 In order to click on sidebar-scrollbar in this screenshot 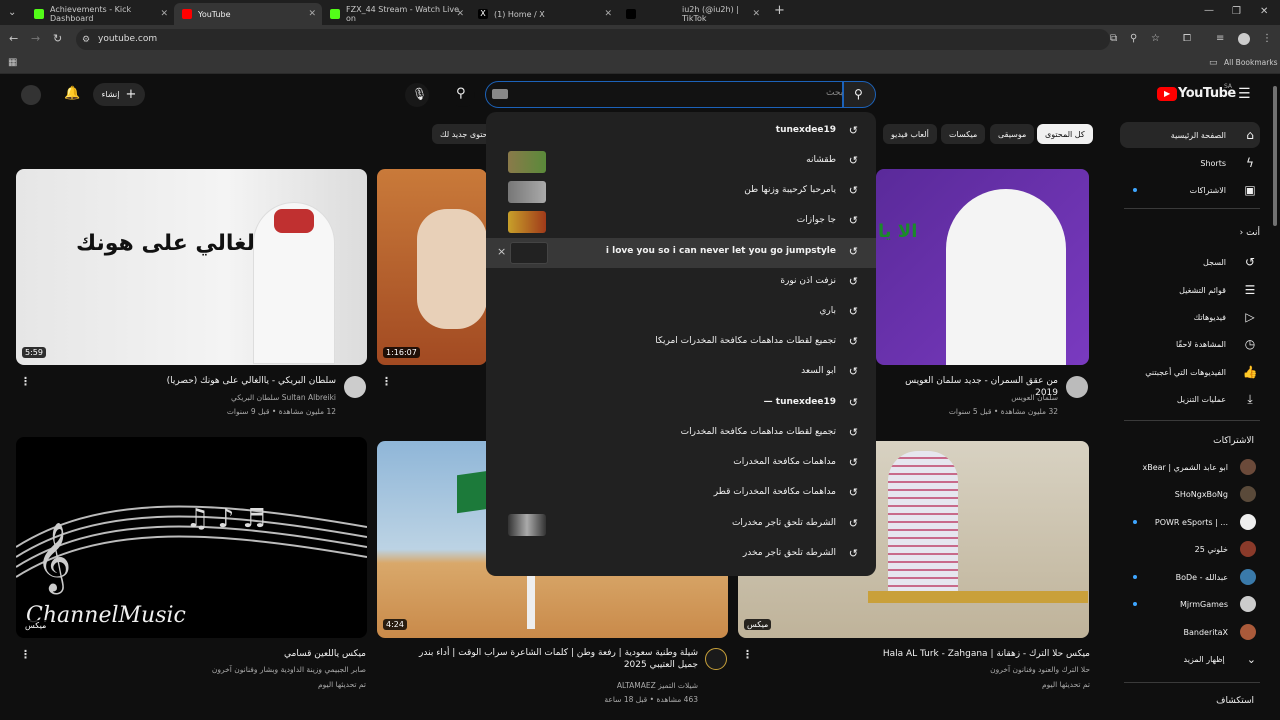, I will do `click(1275, 156)`.